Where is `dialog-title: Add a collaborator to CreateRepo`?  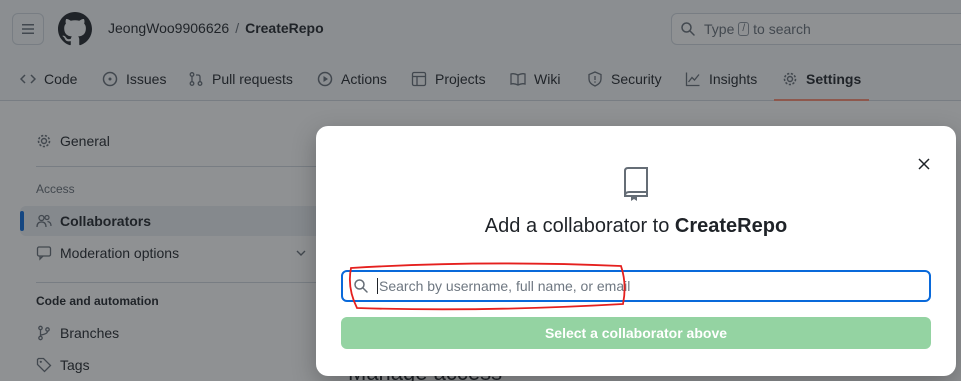
dialog-title: Add a collaborator to CreateRepo is located at coordinates (636, 226).